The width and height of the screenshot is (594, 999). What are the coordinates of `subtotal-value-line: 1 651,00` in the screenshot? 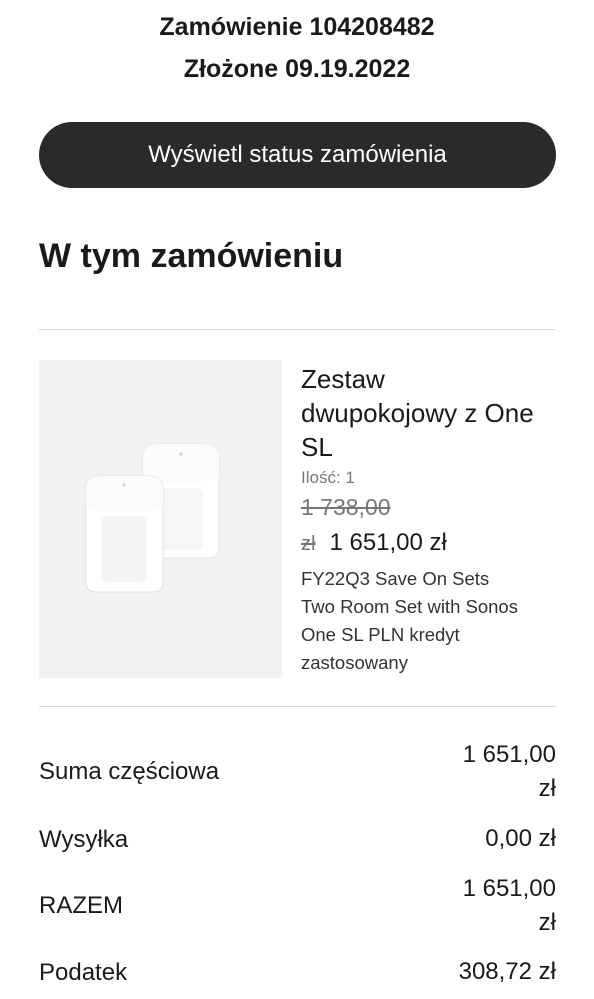 It's located at (509, 754).